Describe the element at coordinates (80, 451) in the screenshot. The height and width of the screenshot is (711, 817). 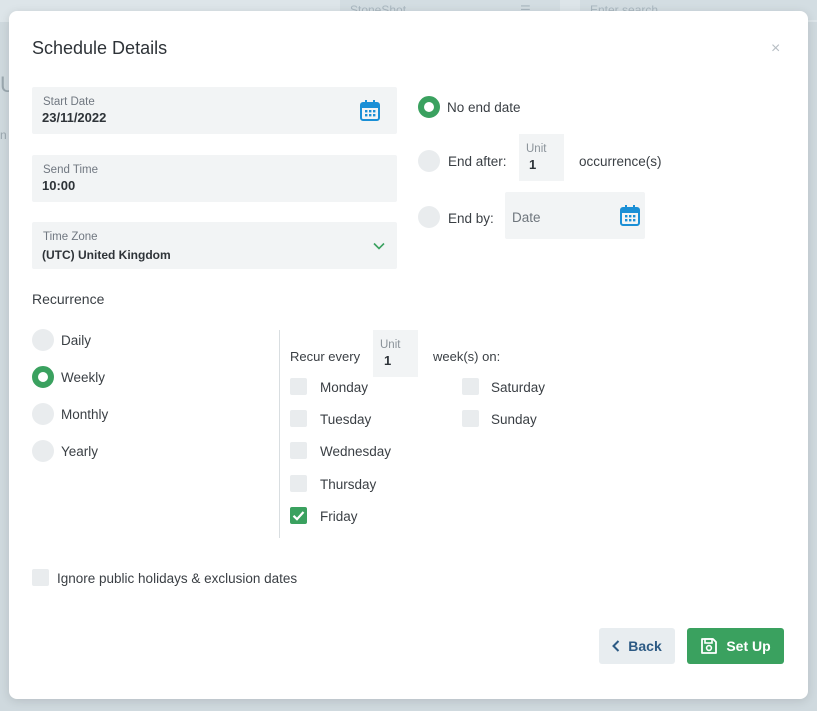
I see `recurrence-yearly-label: Yearly` at that location.